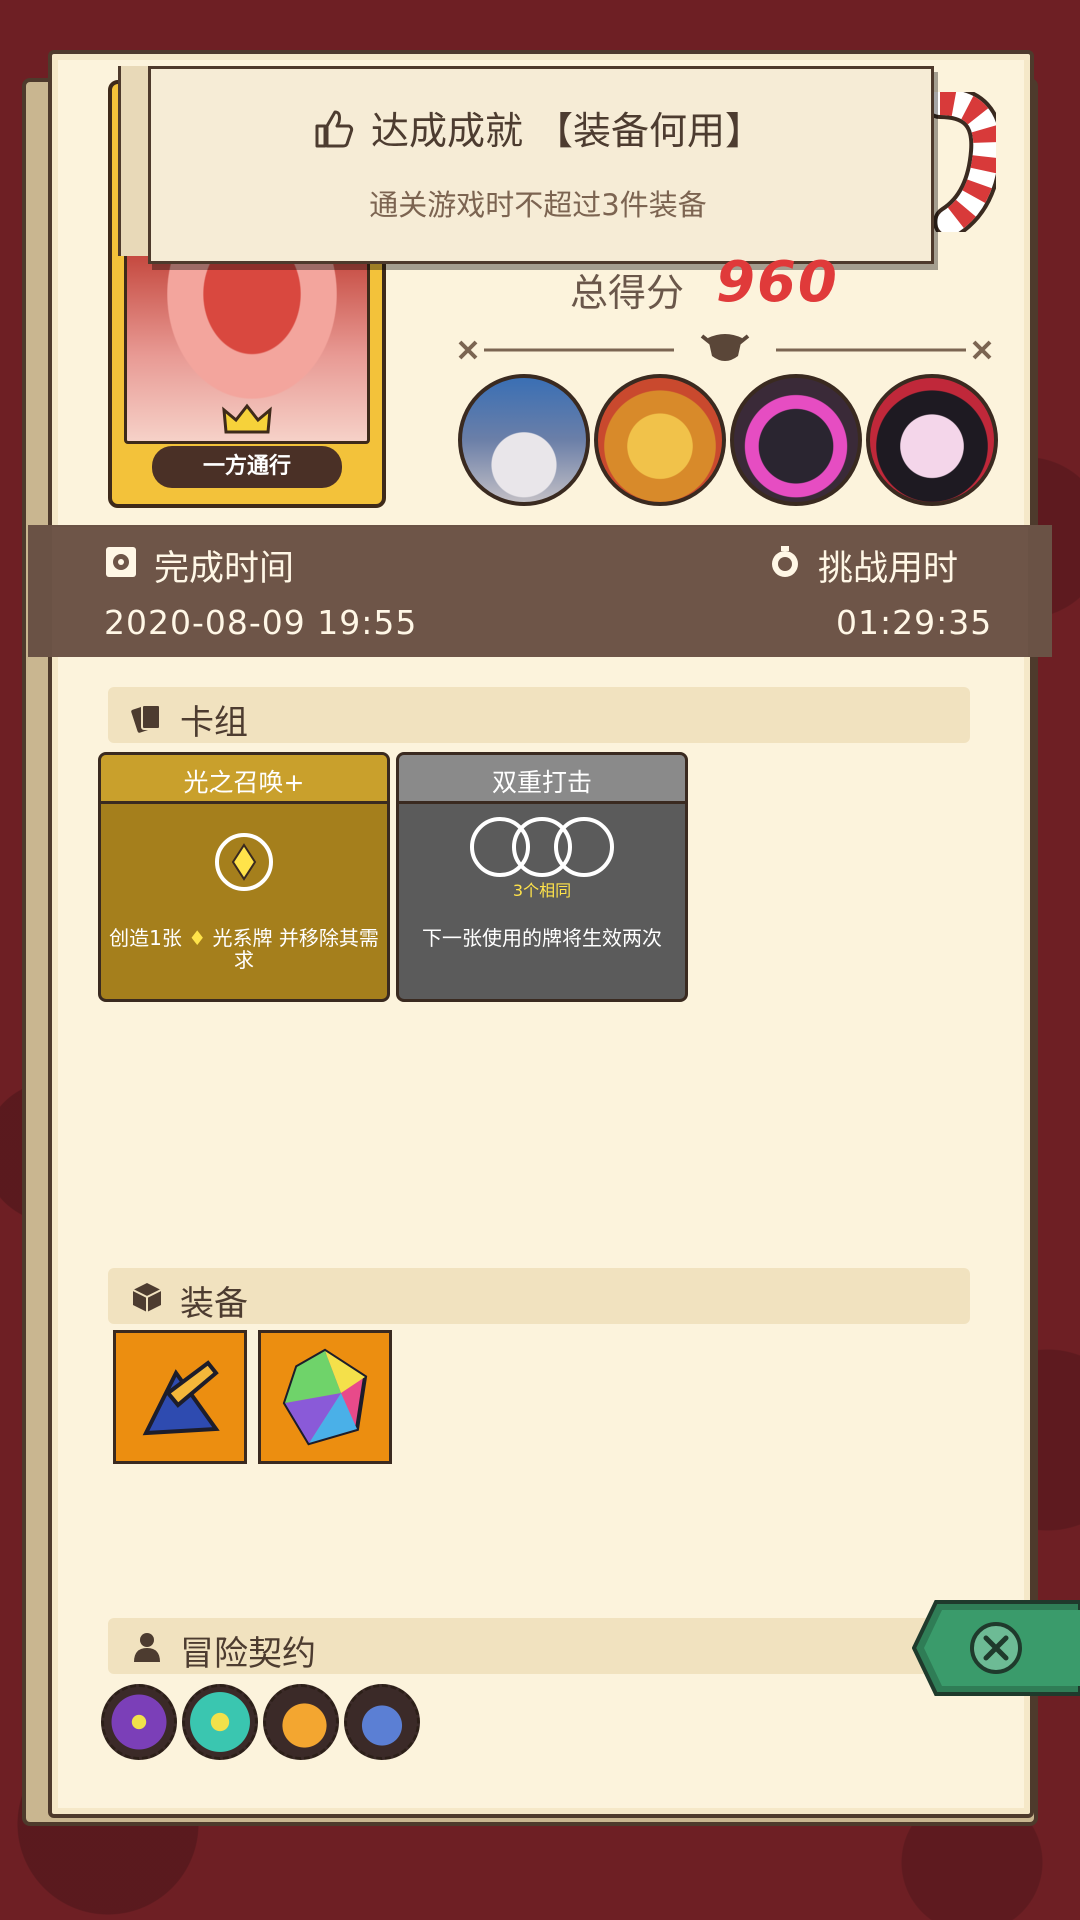 The image size is (1080, 1920). I want to click on crossbow-icon, so click(181, 1398).